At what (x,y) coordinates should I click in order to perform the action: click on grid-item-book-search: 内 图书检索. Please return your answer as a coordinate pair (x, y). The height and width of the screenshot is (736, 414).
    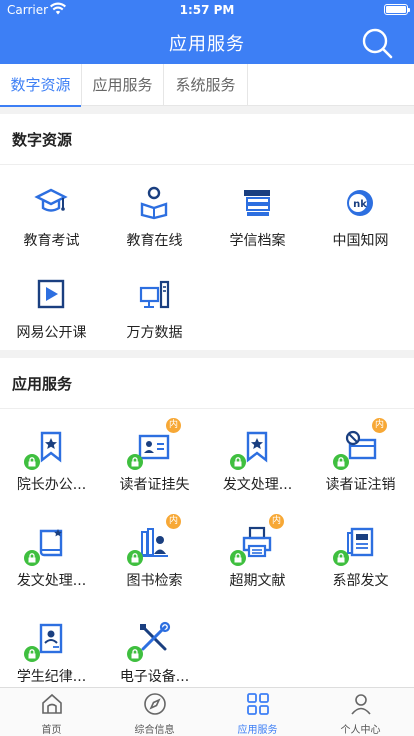
    Looking at the image, I should click on (154, 552).